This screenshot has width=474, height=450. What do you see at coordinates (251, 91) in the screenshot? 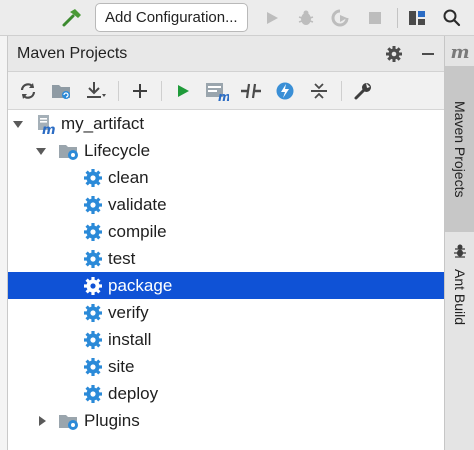
I see `toggle-offline-icon` at bounding box center [251, 91].